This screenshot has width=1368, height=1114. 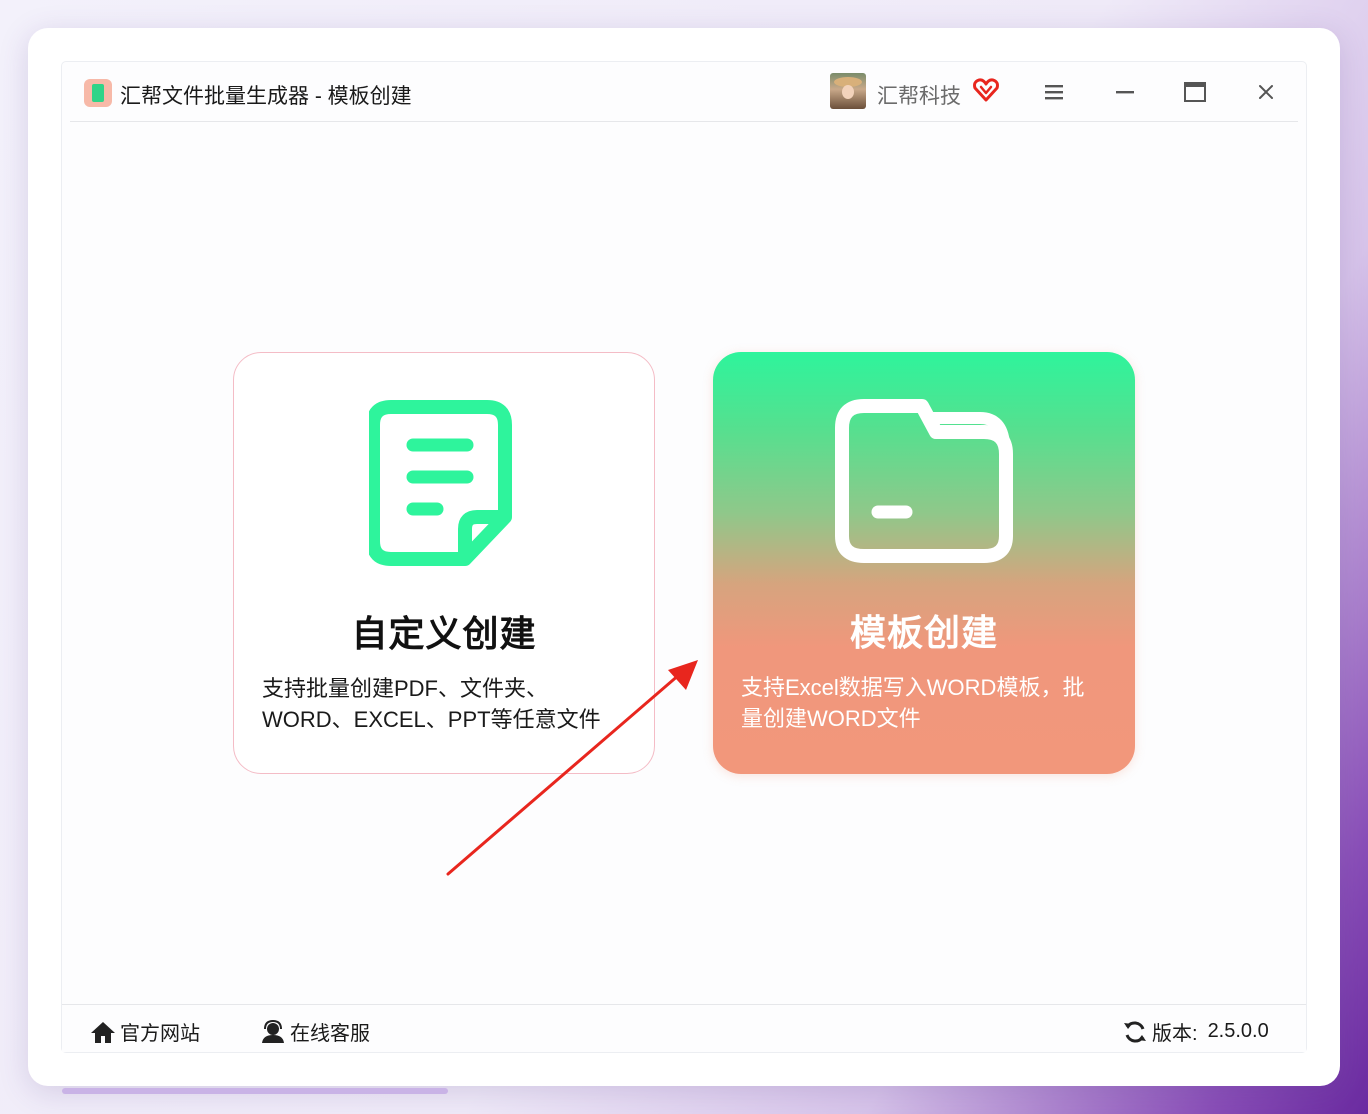 What do you see at coordinates (924, 481) in the screenshot?
I see `folder-icon` at bounding box center [924, 481].